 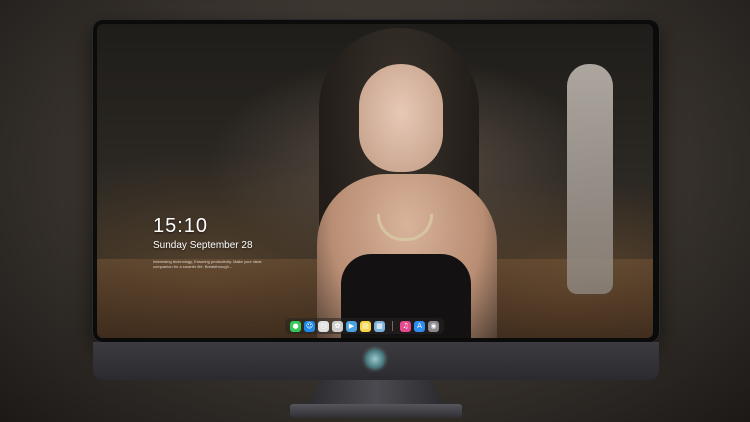 What do you see at coordinates (181, 226) in the screenshot?
I see `lockscreen-clock: 15:10` at bounding box center [181, 226].